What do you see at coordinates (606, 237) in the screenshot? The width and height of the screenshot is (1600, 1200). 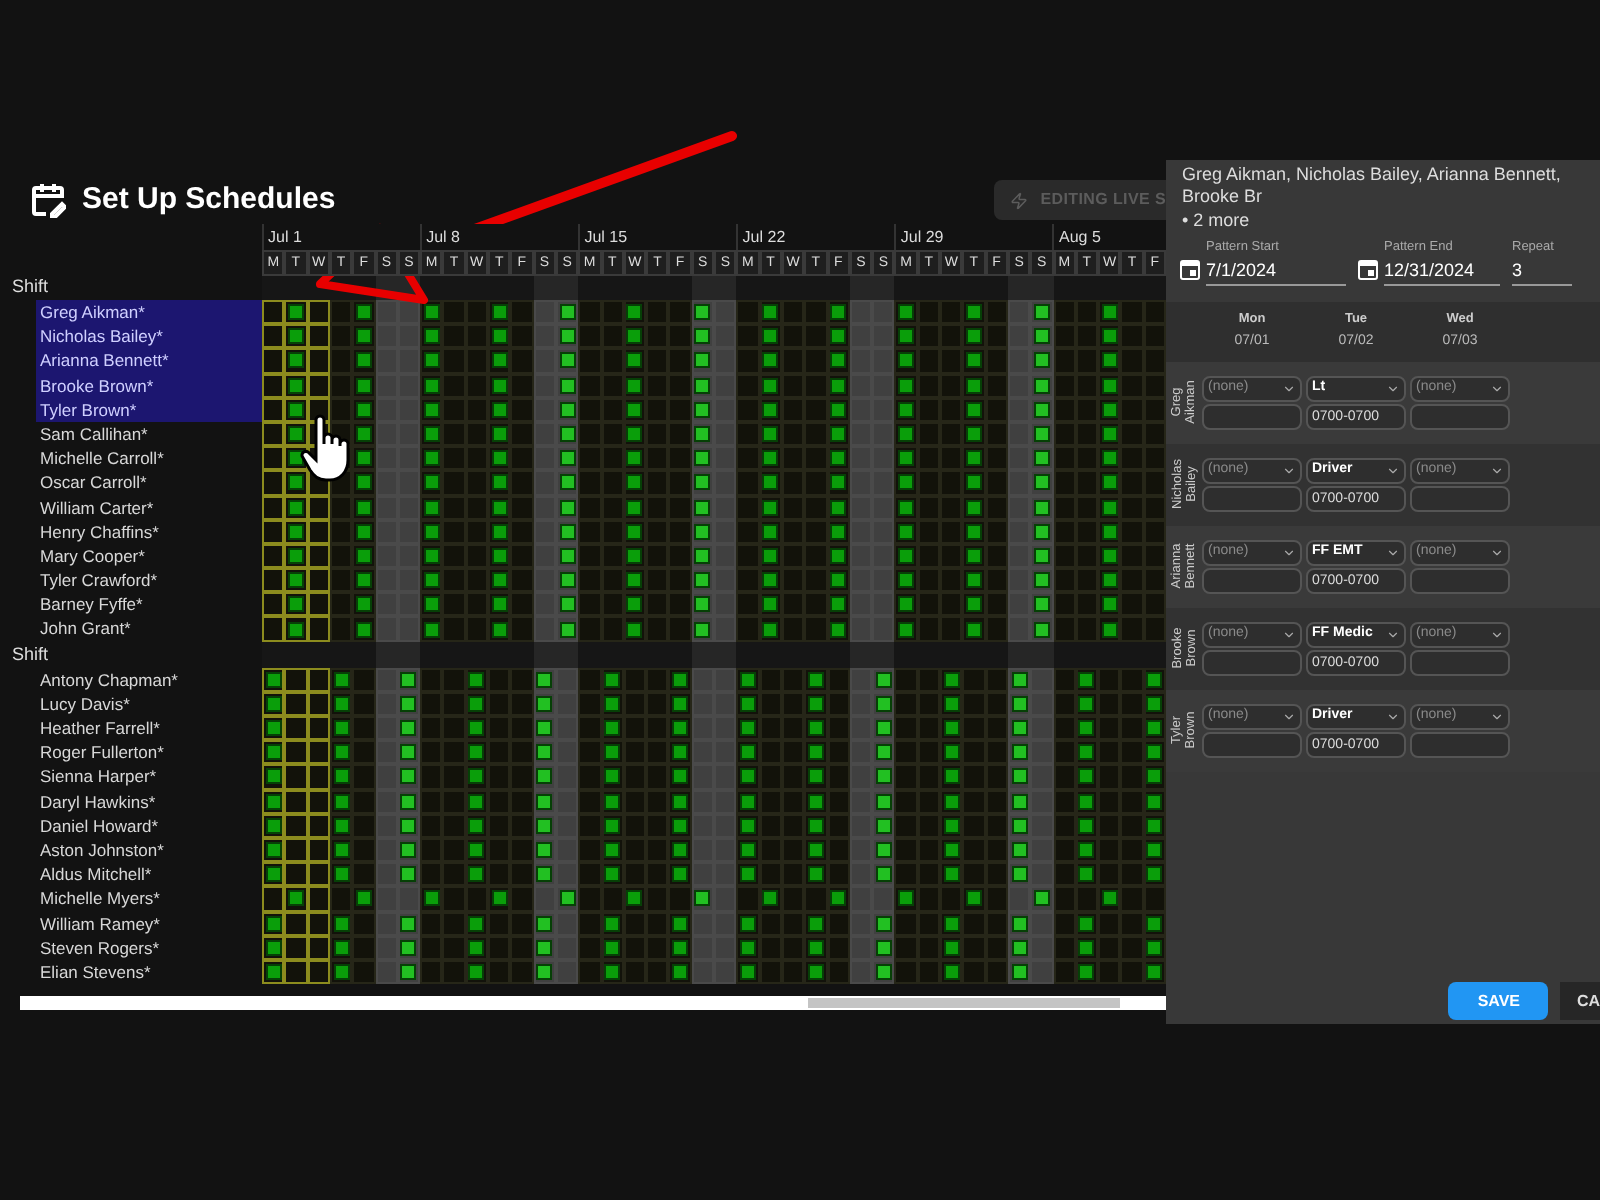 I see `week-label: Jul 15` at bounding box center [606, 237].